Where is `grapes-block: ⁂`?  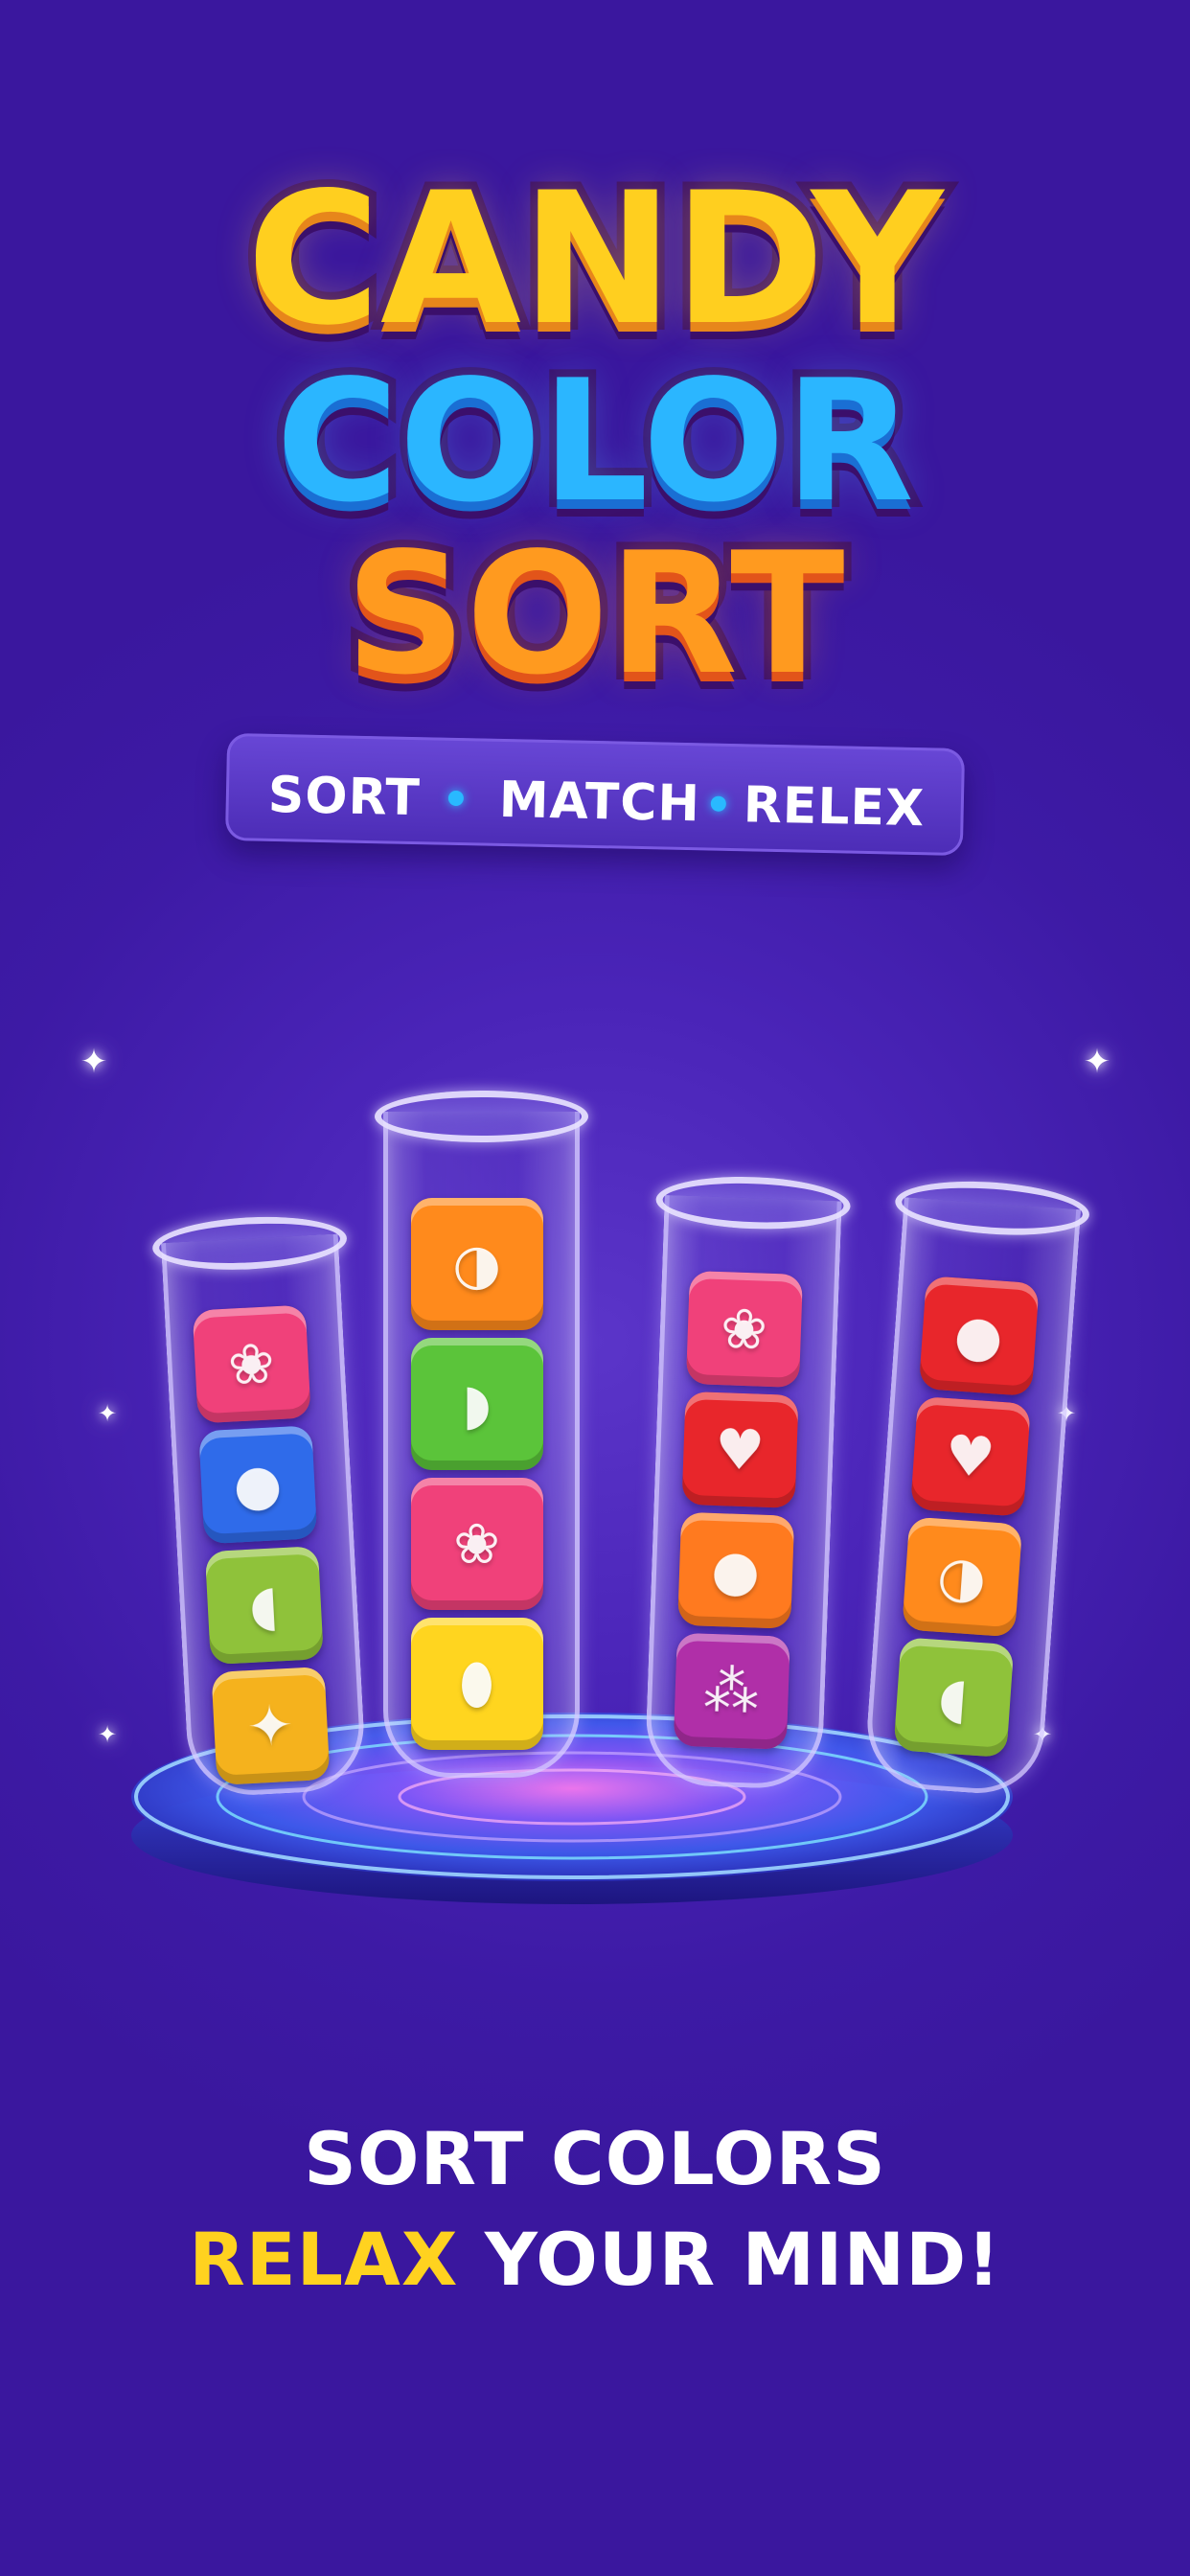
grapes-block: ⁂ is located at coordinates (732, 1691).